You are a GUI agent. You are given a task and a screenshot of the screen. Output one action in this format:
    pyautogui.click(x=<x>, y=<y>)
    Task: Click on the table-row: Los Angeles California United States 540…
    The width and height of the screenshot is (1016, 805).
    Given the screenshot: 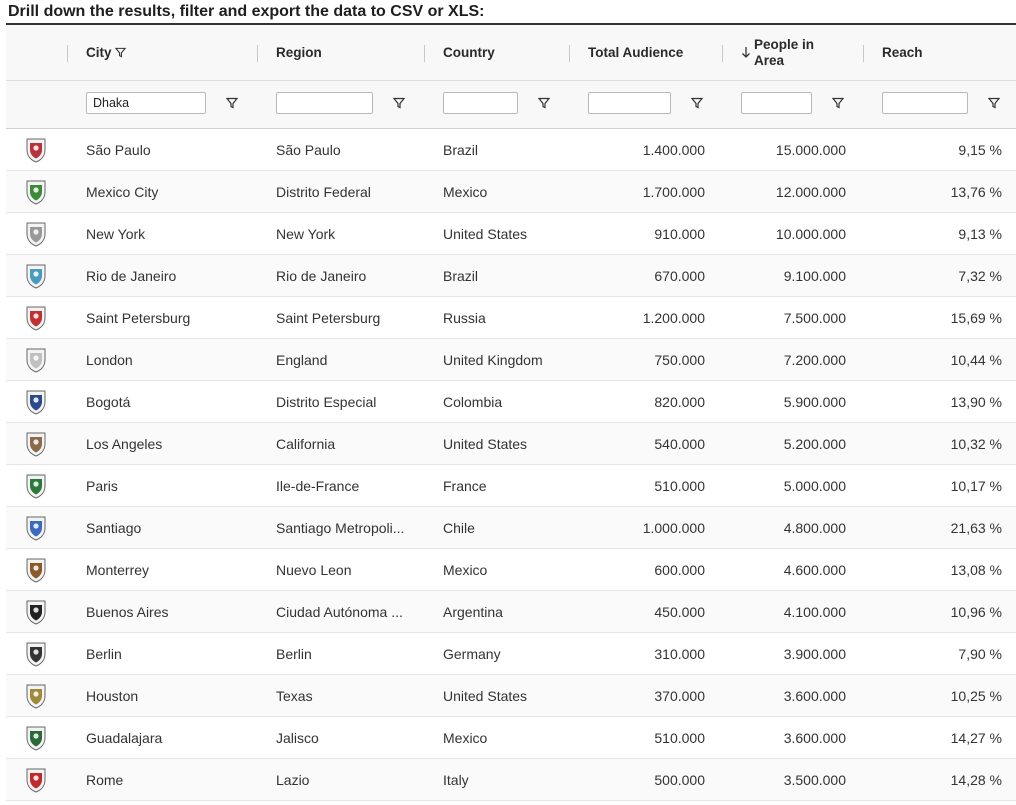 What is the action you would take?
    pyautogui.click(x=511, y=444)
    